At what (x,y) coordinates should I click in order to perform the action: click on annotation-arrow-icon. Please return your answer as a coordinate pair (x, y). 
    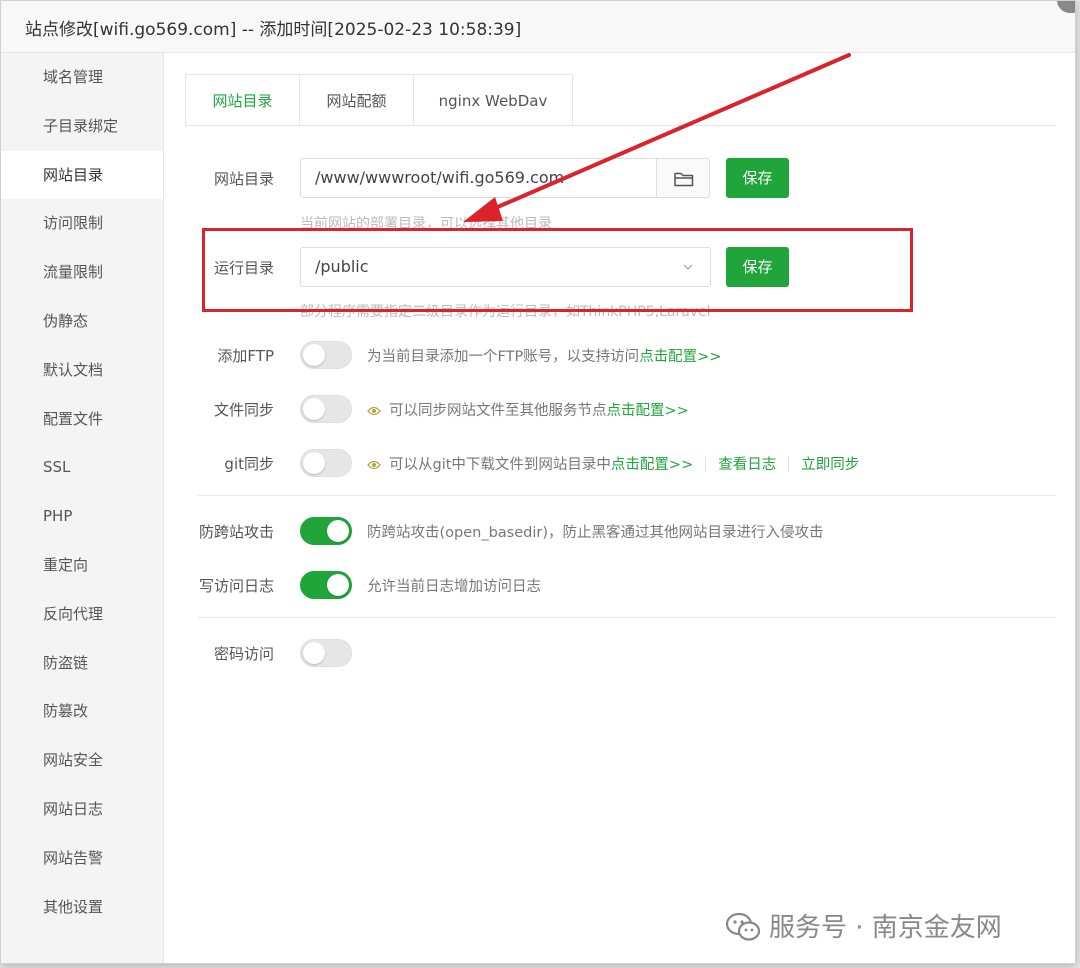
    Looking at the image, I should click on (657, 137).